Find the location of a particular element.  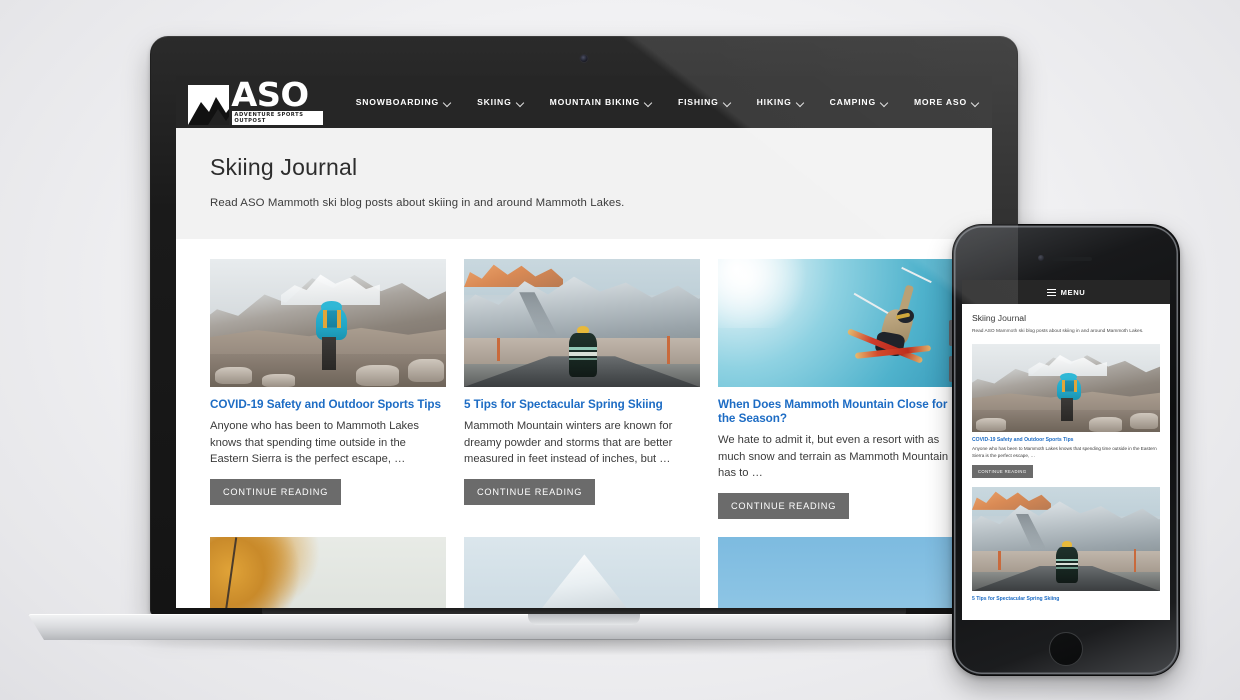

mobile-post-title: 5 Tips for Spectacular Spring Skiing is located at coordinates (1066, 599).